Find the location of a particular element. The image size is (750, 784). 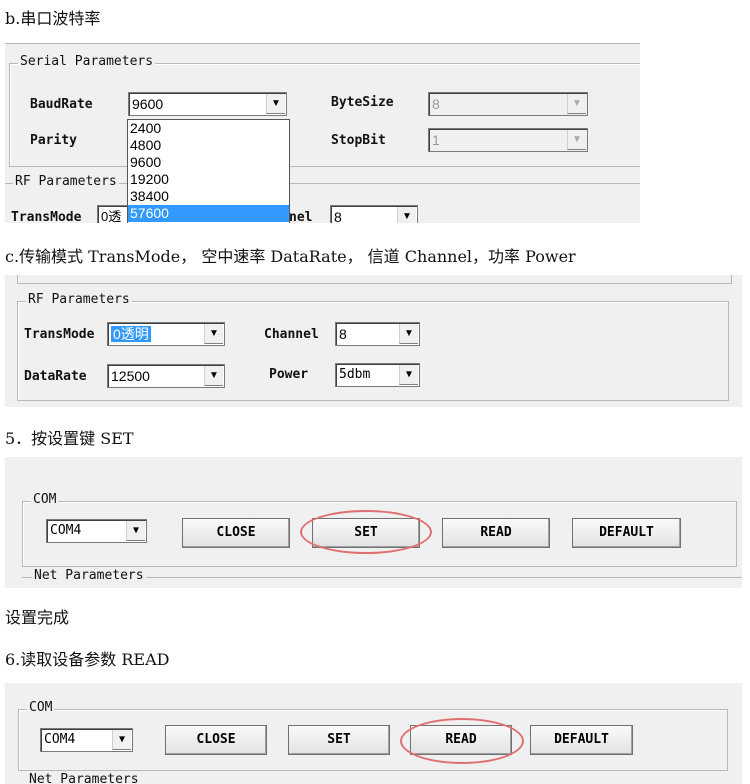

stopbit-value: 1 is located at coordinates (436, 140).